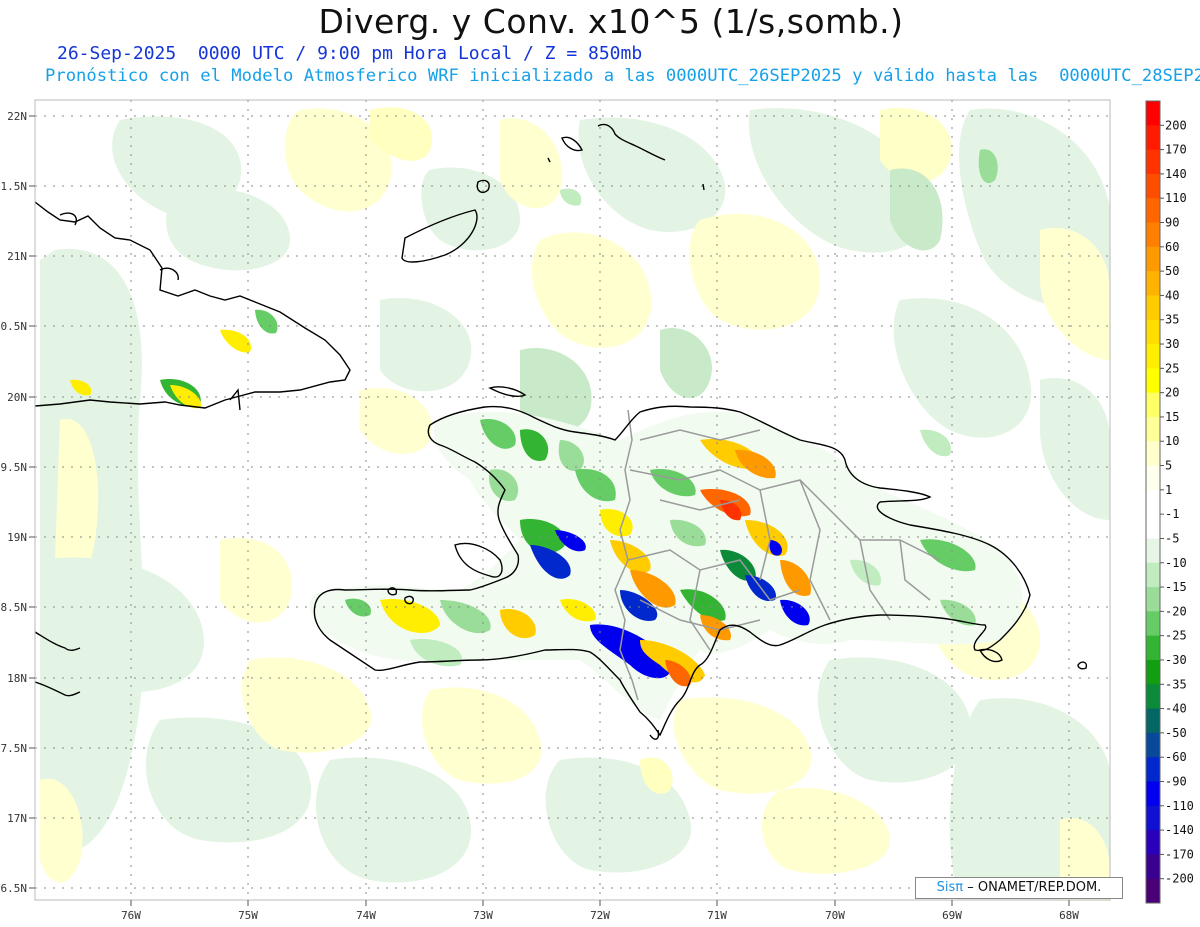 The width and height of the screenshot is (1200, 927). What do you see at coordinates (1172, 393) in the screenshot?
I see `colorbar-label: 20` at bounding box center [1172, 393].